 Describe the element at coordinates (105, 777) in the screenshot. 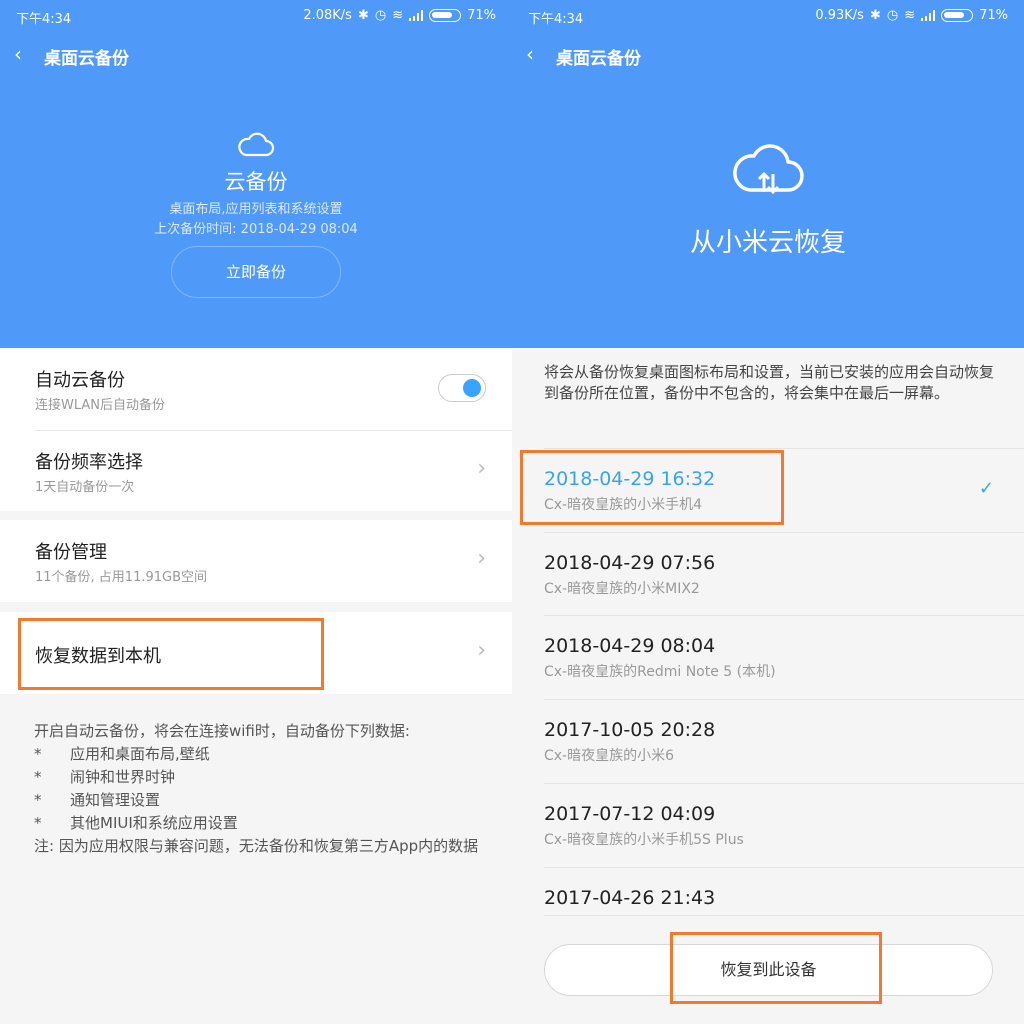

I see `notes-bullet: * 闹钟和世界时钟` at that location.